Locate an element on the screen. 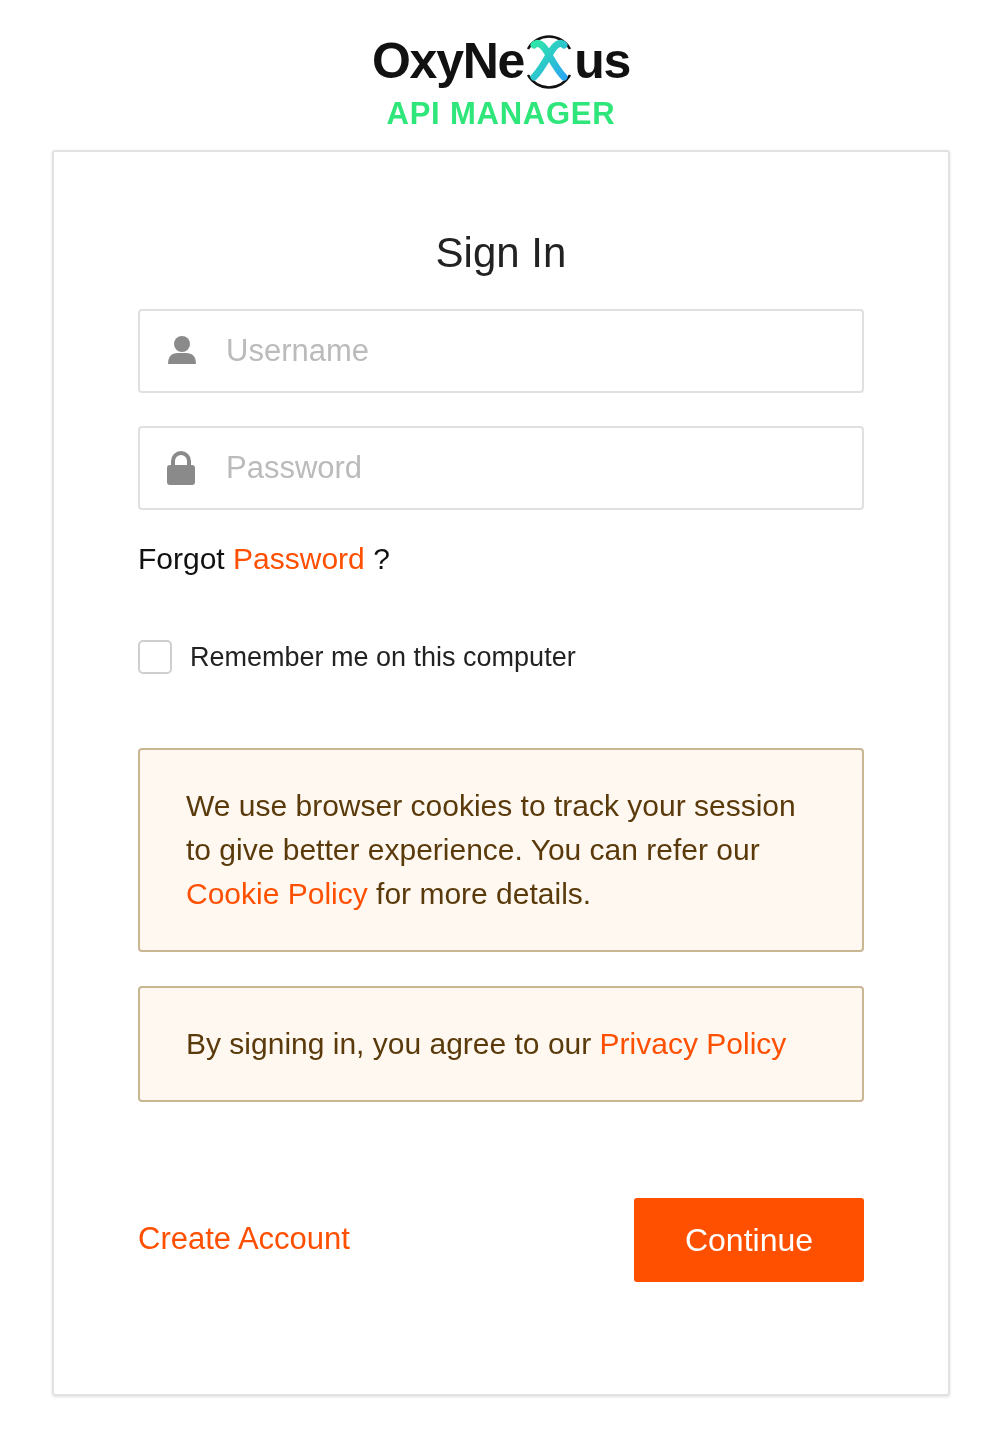  input-field: Username is located at coordinates (501, 351).